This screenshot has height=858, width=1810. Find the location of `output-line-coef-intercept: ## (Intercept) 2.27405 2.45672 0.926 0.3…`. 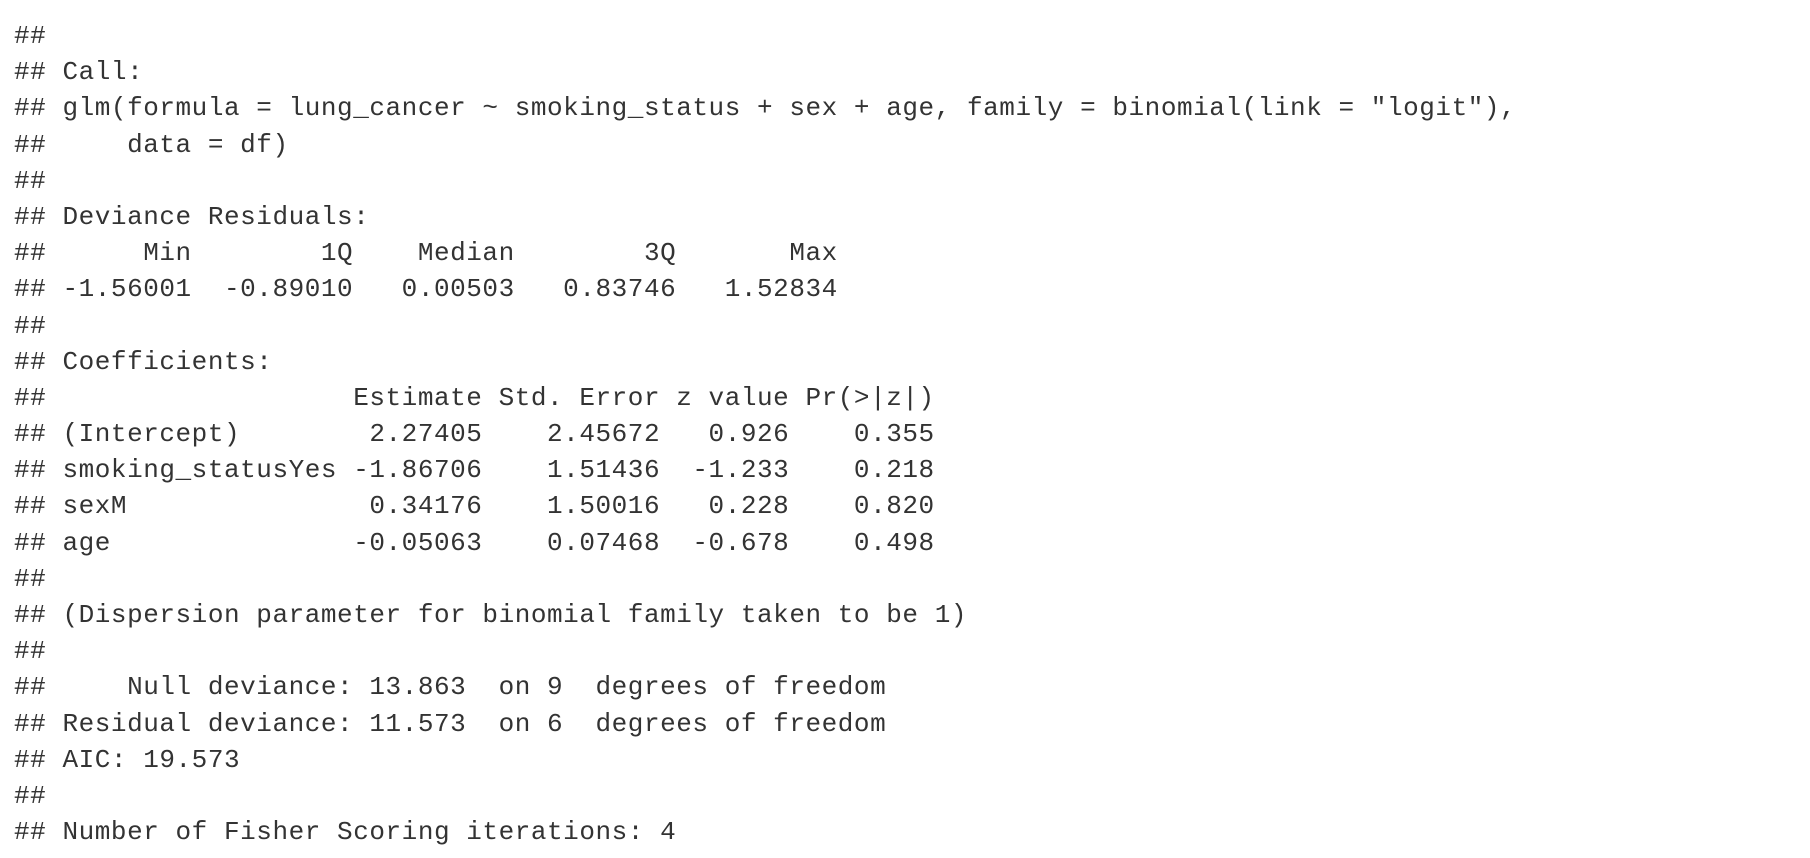

output-line-coef-intercept: ## (Intercept) 2.27405 2.45672 0.926 0.3… is located at coordinates (474, 434).